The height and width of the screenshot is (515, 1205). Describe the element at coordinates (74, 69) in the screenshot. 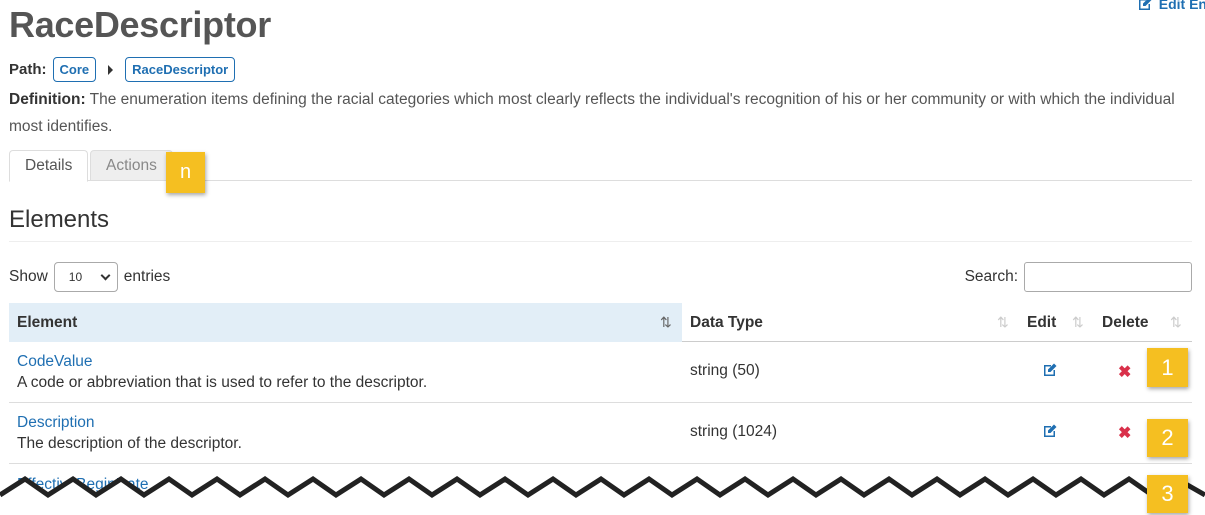

I see `breadcrumb-core: Core` at that location.